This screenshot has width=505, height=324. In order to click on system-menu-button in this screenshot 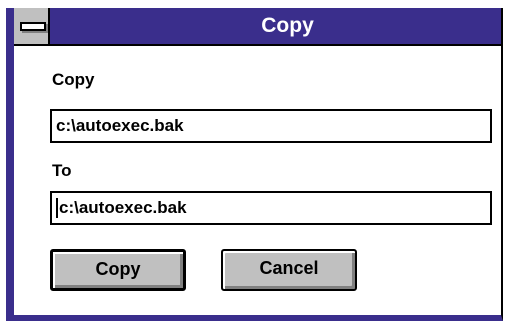, I will do `click(32, 26)`.